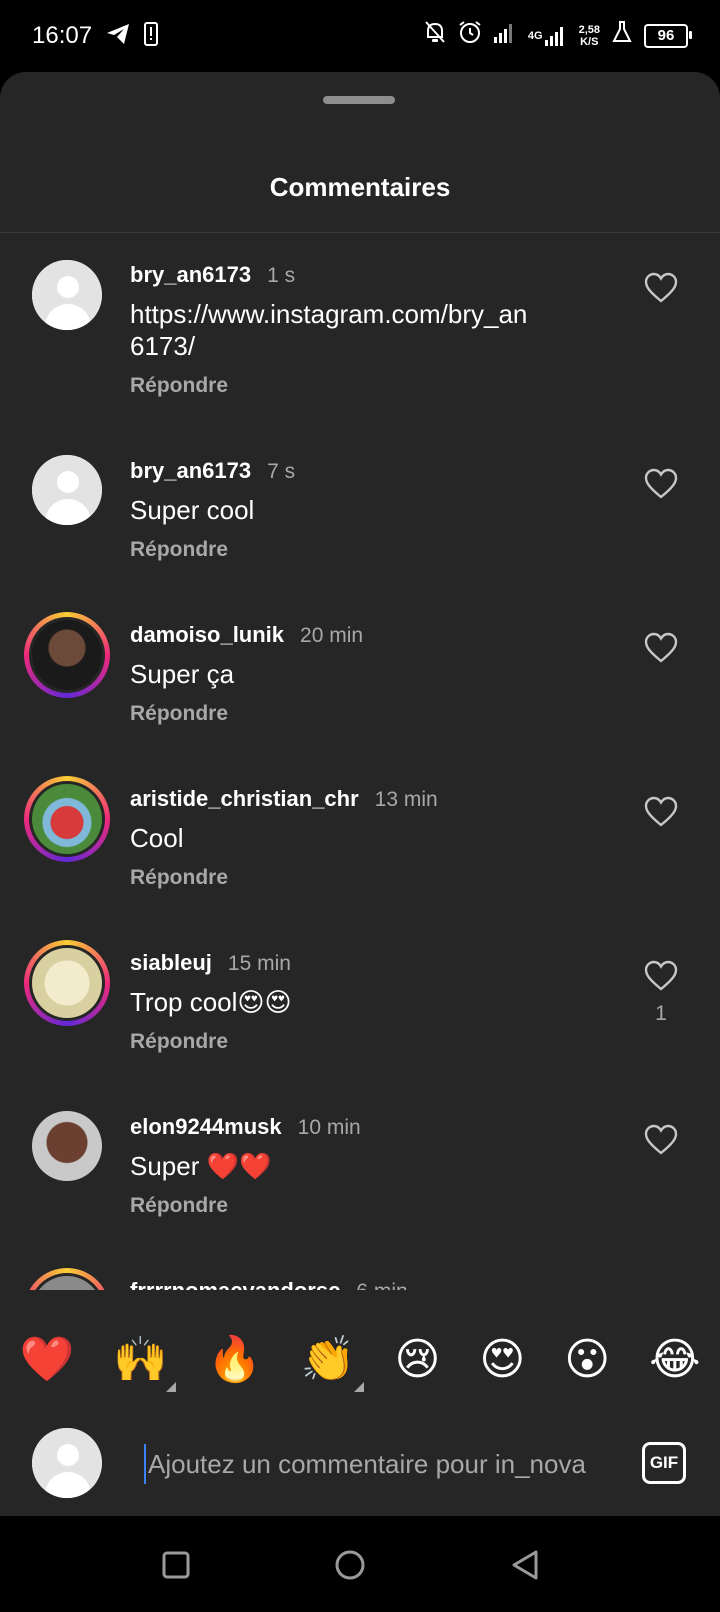 The image size is (720, 1612). I want to click on signal-icon, so click(504, 36).